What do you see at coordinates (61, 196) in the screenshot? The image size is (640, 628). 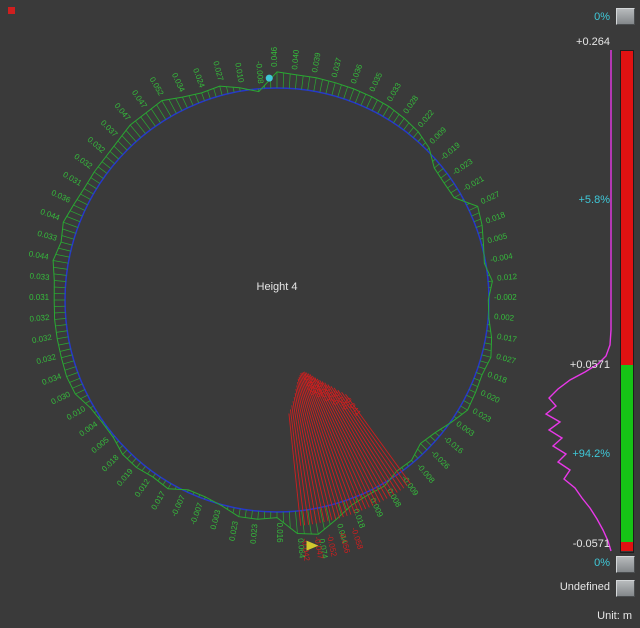 I see `deviation-value-label: 0.036` at bounding box center [61, 196].